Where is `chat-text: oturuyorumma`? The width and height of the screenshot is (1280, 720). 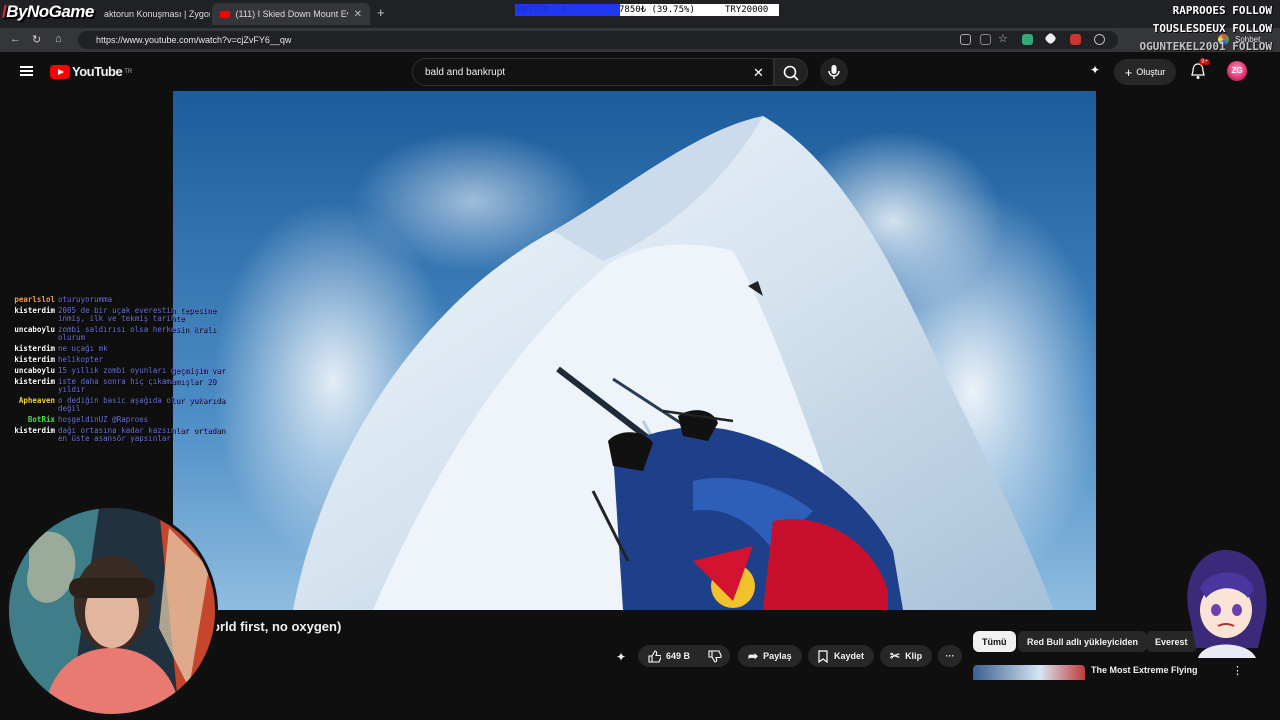 chat-text: oturuyorumma is located at coordinates (85, 299).